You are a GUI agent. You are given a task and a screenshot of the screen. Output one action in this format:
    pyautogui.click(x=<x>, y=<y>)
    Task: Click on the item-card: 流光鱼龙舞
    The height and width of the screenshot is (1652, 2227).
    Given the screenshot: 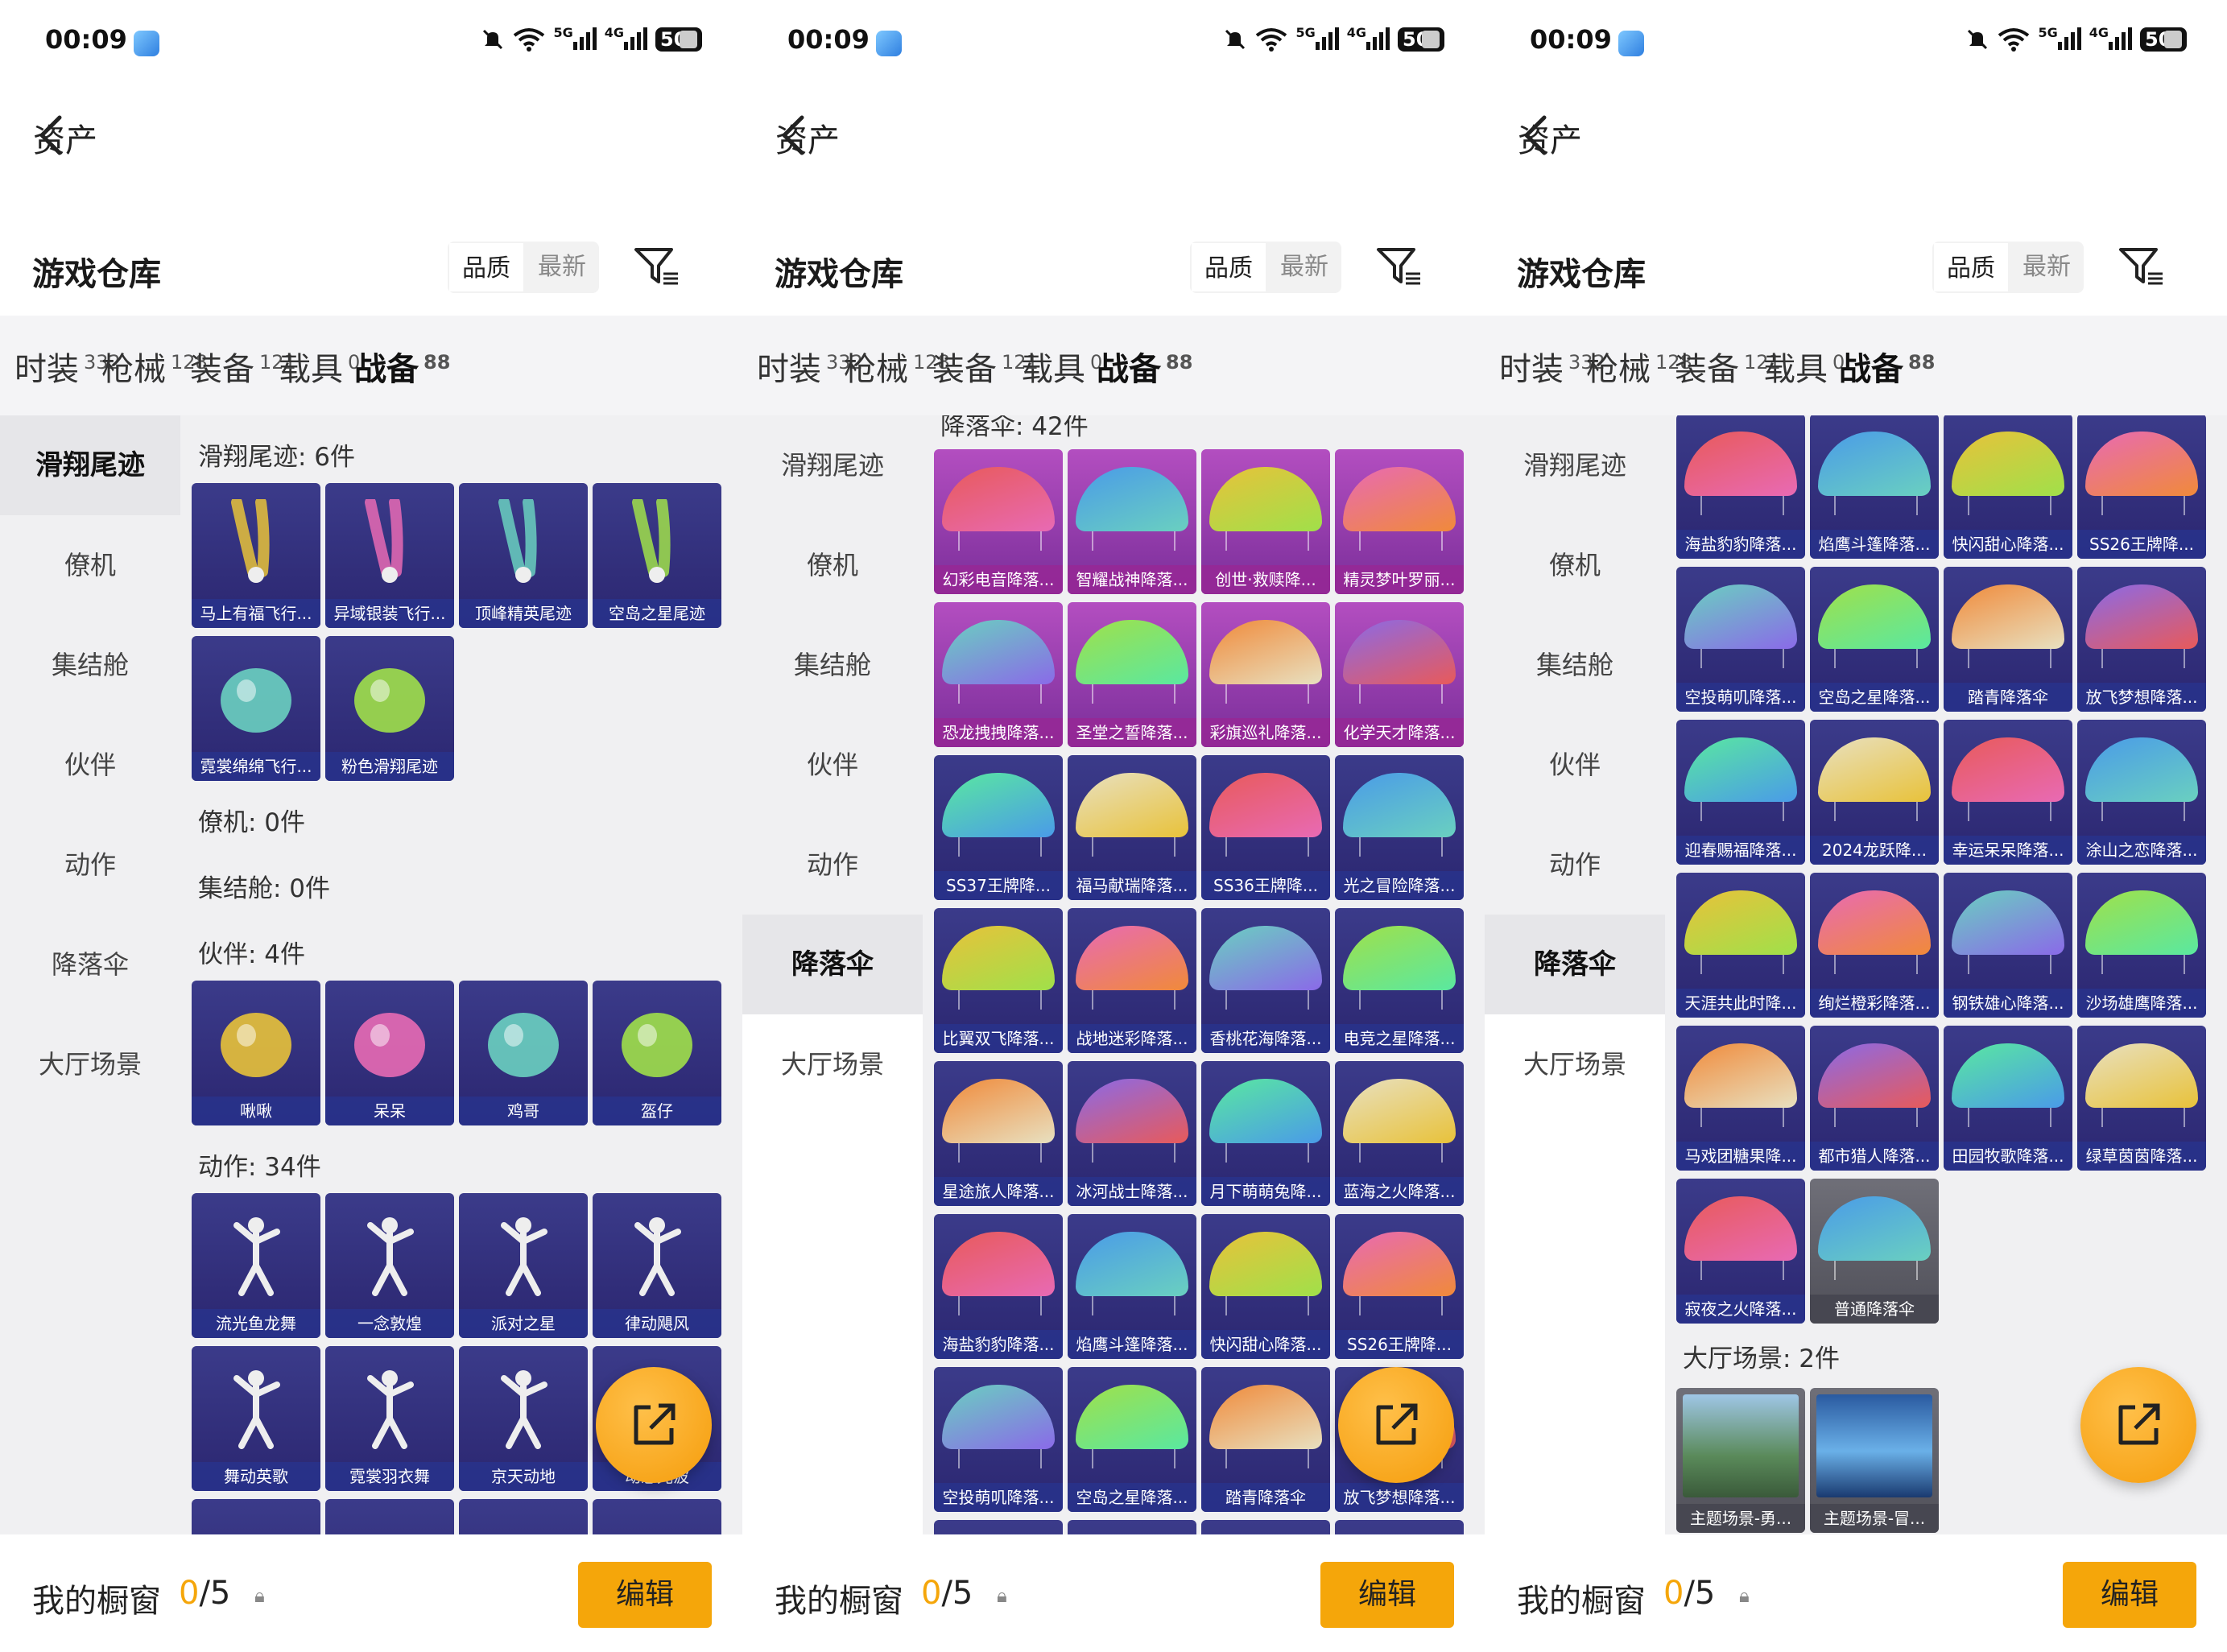 What is the action you would take?
    pyautogui.click(x=256, y=1265)
    